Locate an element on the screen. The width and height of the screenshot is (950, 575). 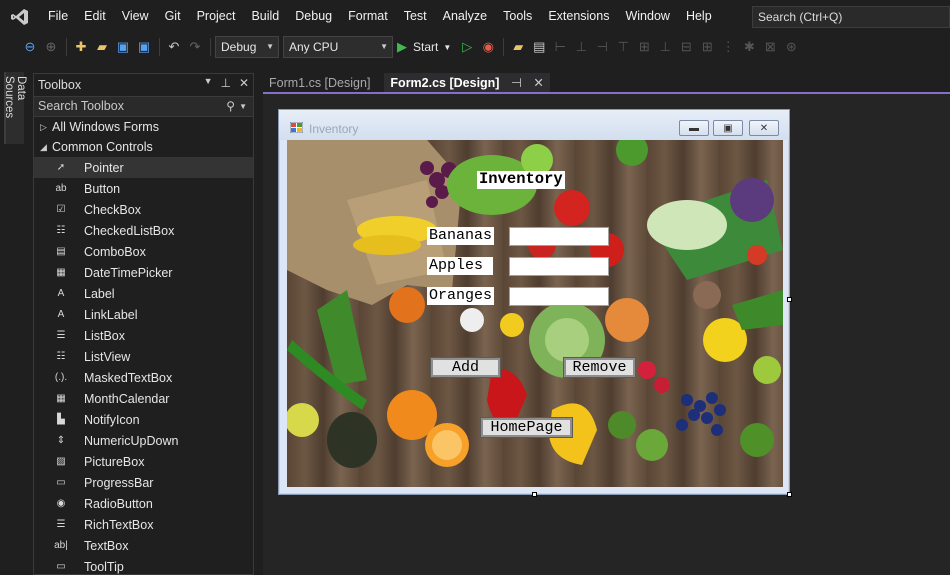
back-icon: ⊖ is located at coordinates (30, 47).